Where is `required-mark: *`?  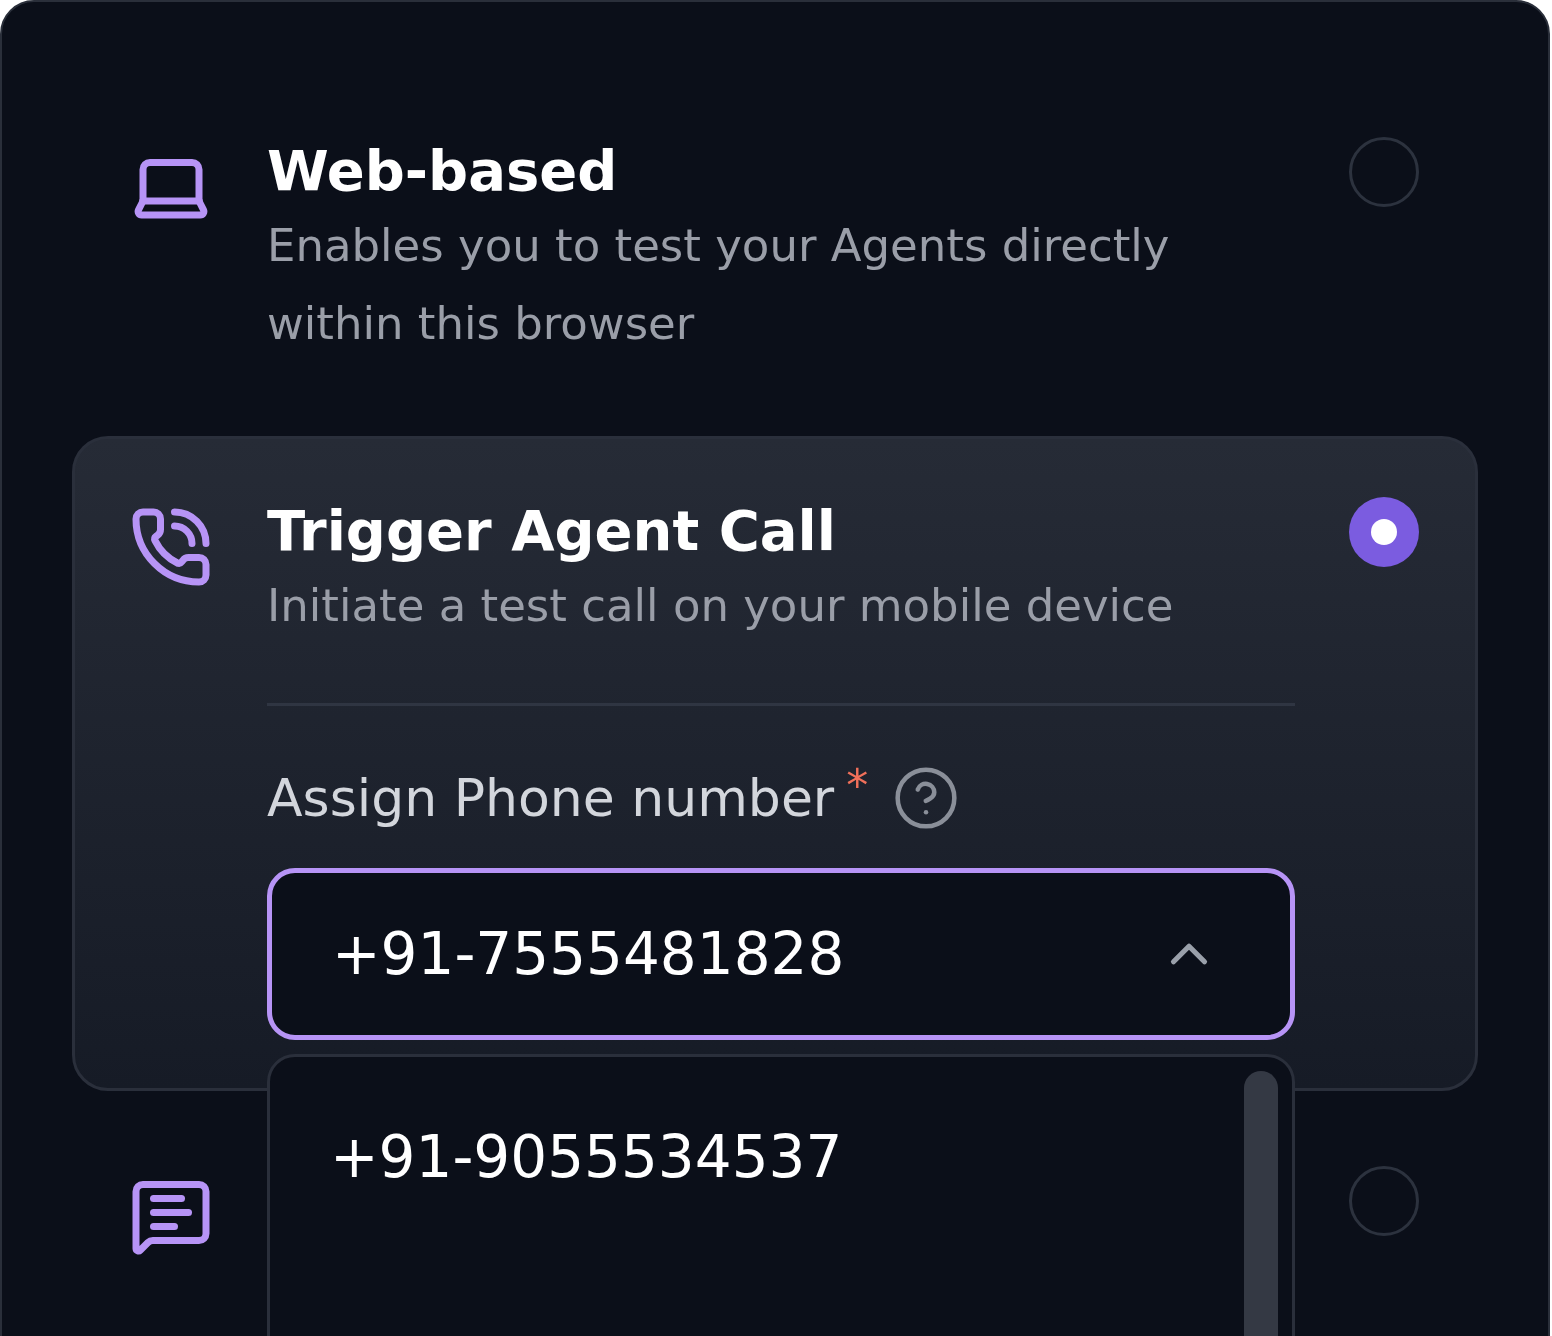 required-mark: * is located at coordinates (857, 786).